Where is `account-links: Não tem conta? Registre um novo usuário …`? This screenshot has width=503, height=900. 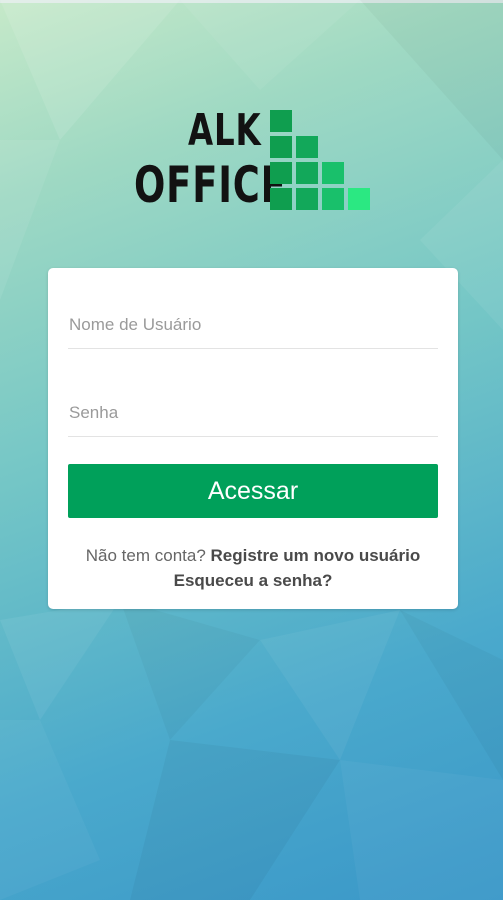
account-links: Não tem conta? Registre um novo usuário … is located at coordinates (253, 568).